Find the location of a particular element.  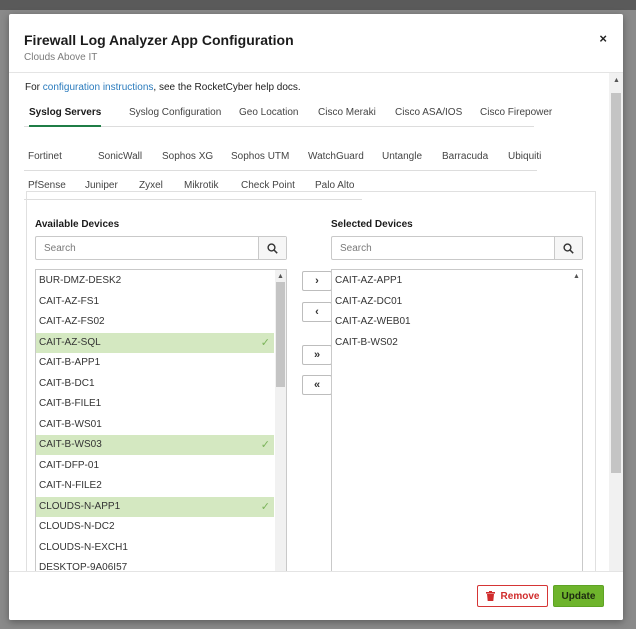

tab-sonicwall: SonicWall is located at coordinates (120, 158).